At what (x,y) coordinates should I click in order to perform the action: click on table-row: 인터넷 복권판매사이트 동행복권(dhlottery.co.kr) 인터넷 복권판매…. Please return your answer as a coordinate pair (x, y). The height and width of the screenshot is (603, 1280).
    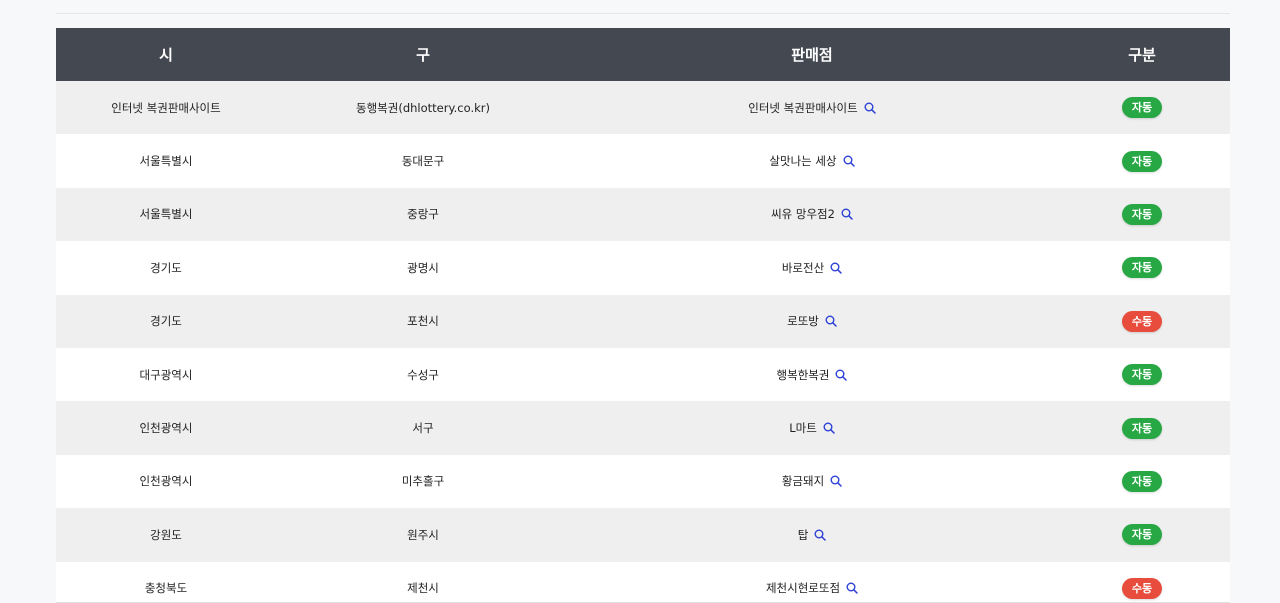
    Looking at the image, I should click on (643, 108).